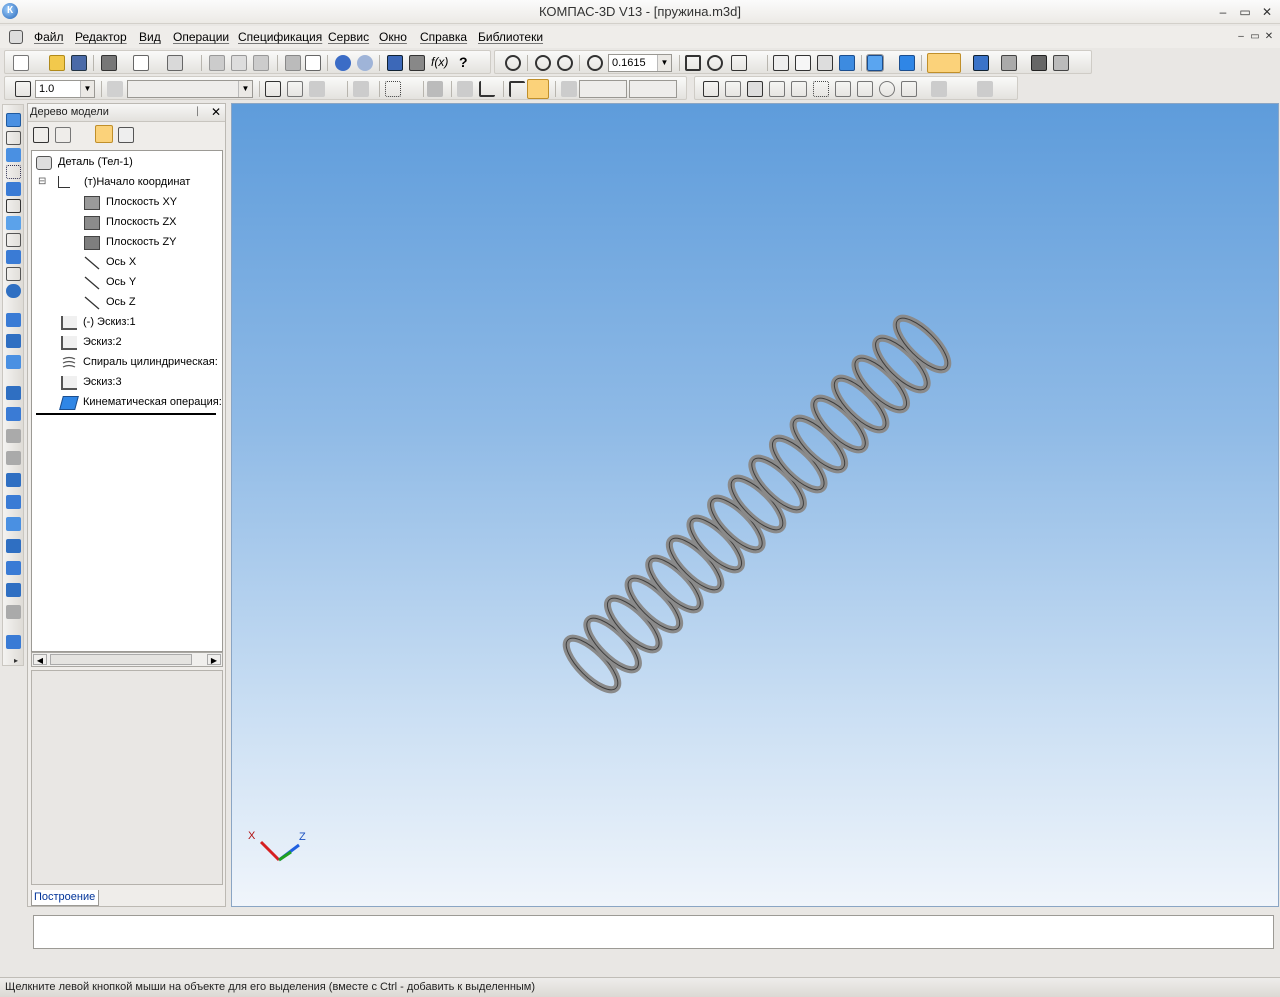 The image size is (1280, 997). I want to click on tab-construction: Построение, so click(65, 898).